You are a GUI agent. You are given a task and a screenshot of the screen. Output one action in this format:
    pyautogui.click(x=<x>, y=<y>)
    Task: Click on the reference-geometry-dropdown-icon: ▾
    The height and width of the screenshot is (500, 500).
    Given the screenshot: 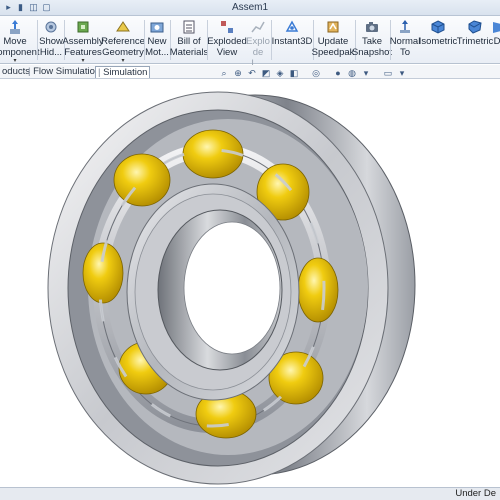 What is the action you would take?
    pyautogui.click(x=122, y=61)
    